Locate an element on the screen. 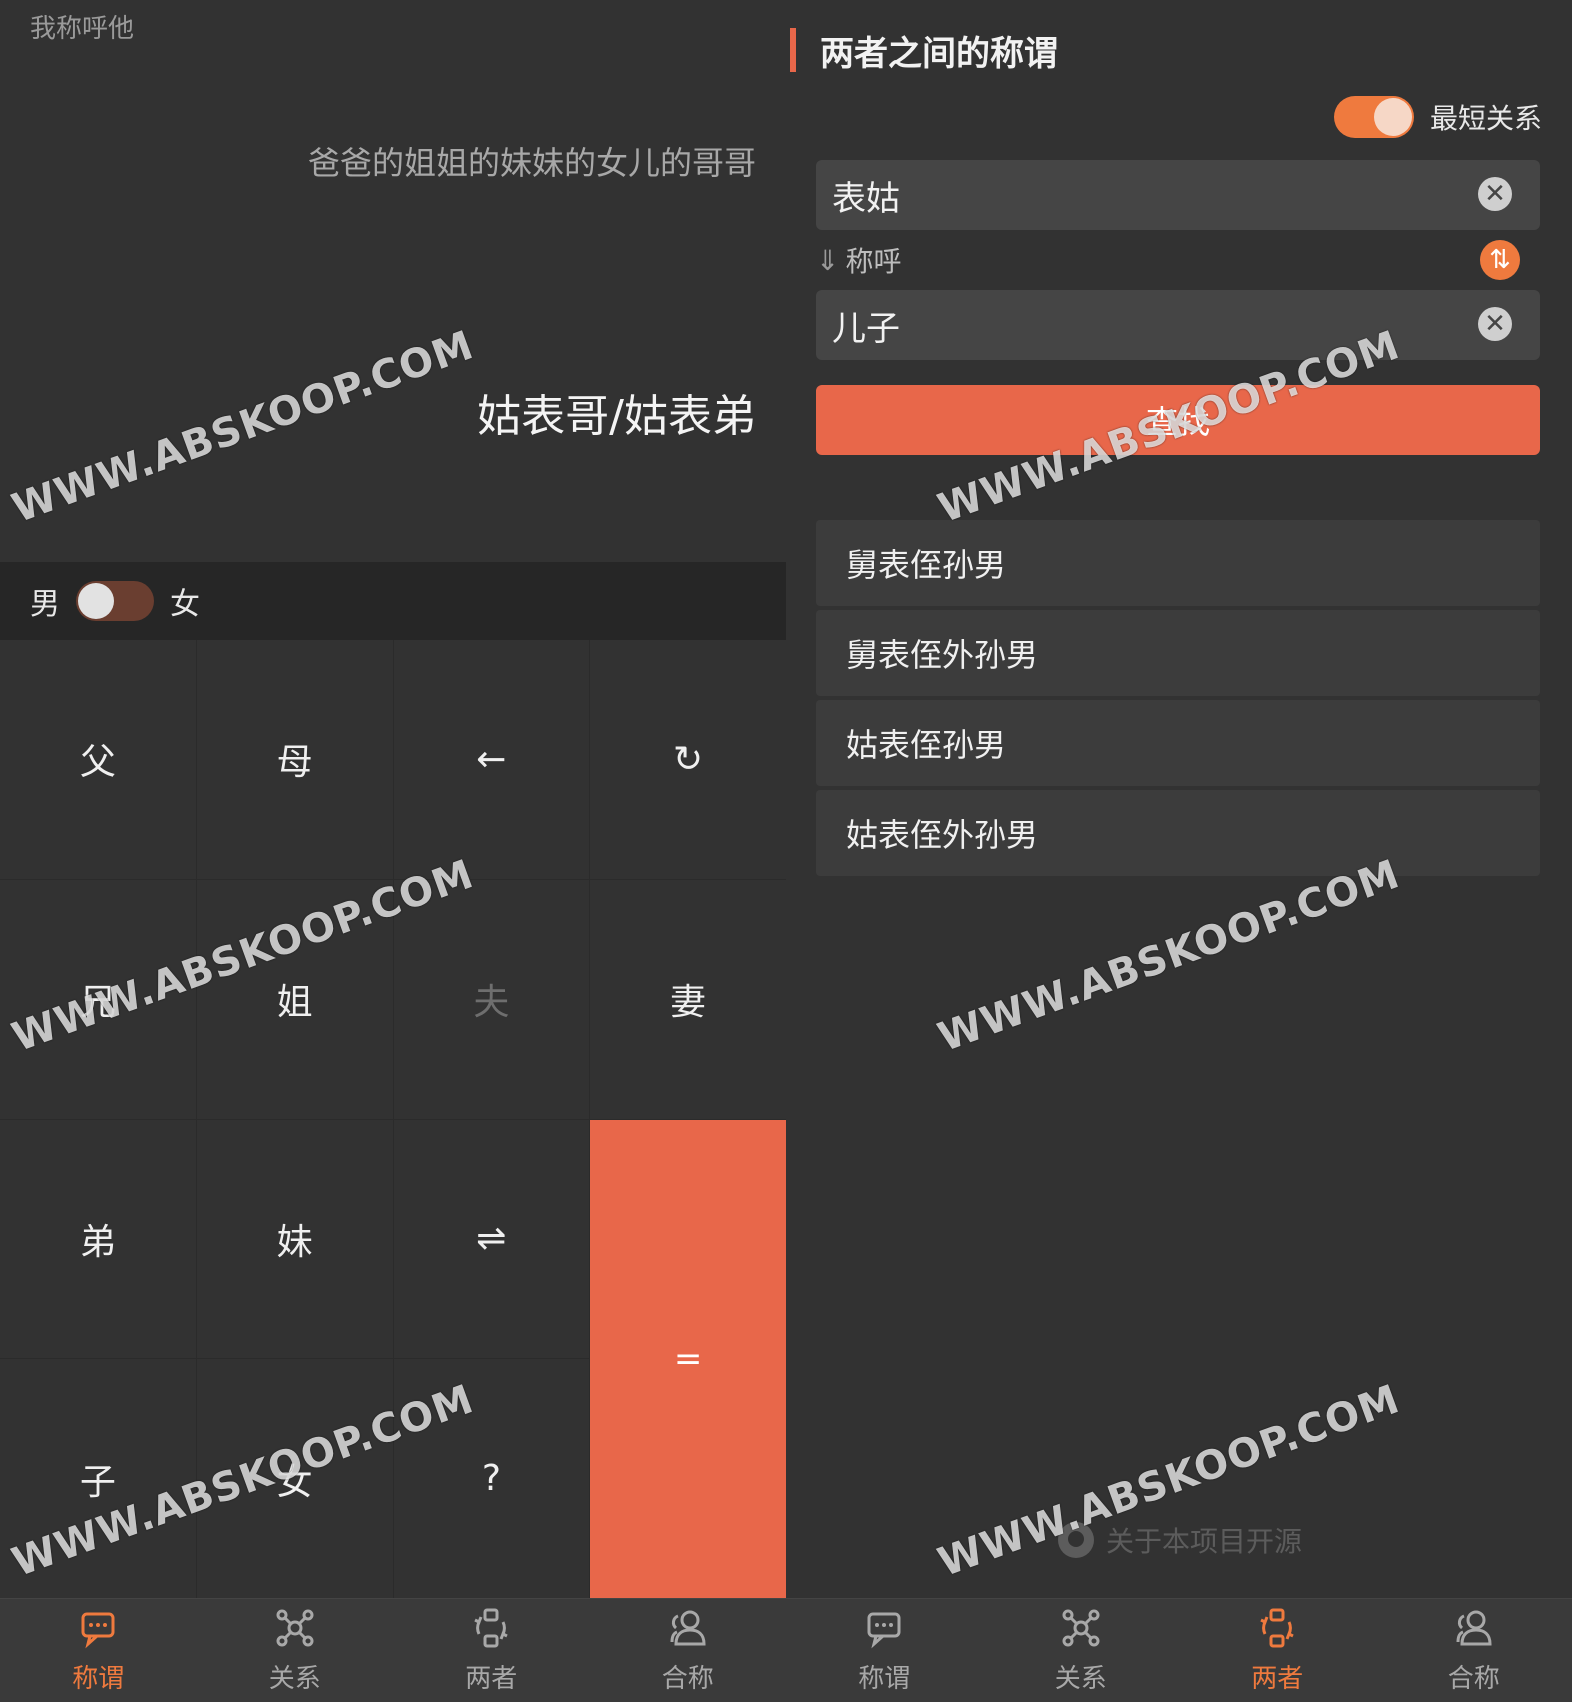 This screenshot has width=1572, height=1702. gender-switch-knob is located at coordinates (96, 601).